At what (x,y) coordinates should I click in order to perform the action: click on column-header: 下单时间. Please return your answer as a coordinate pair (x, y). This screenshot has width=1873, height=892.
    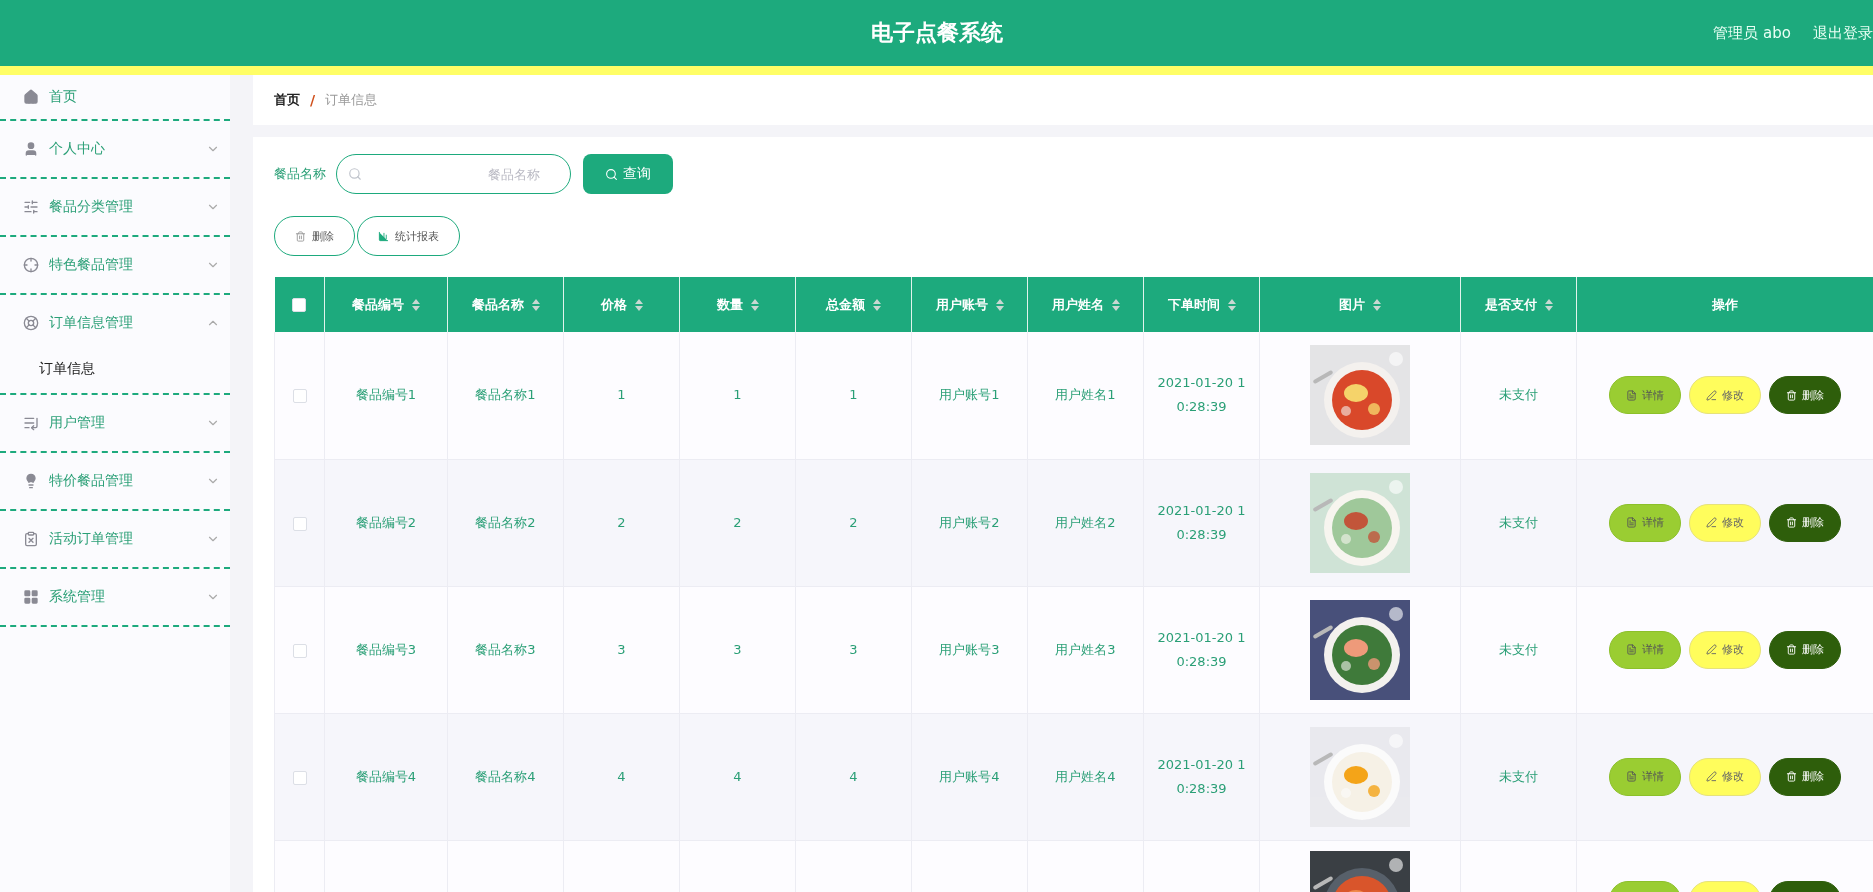
    Looking at the image, I should click on (1193, 304).